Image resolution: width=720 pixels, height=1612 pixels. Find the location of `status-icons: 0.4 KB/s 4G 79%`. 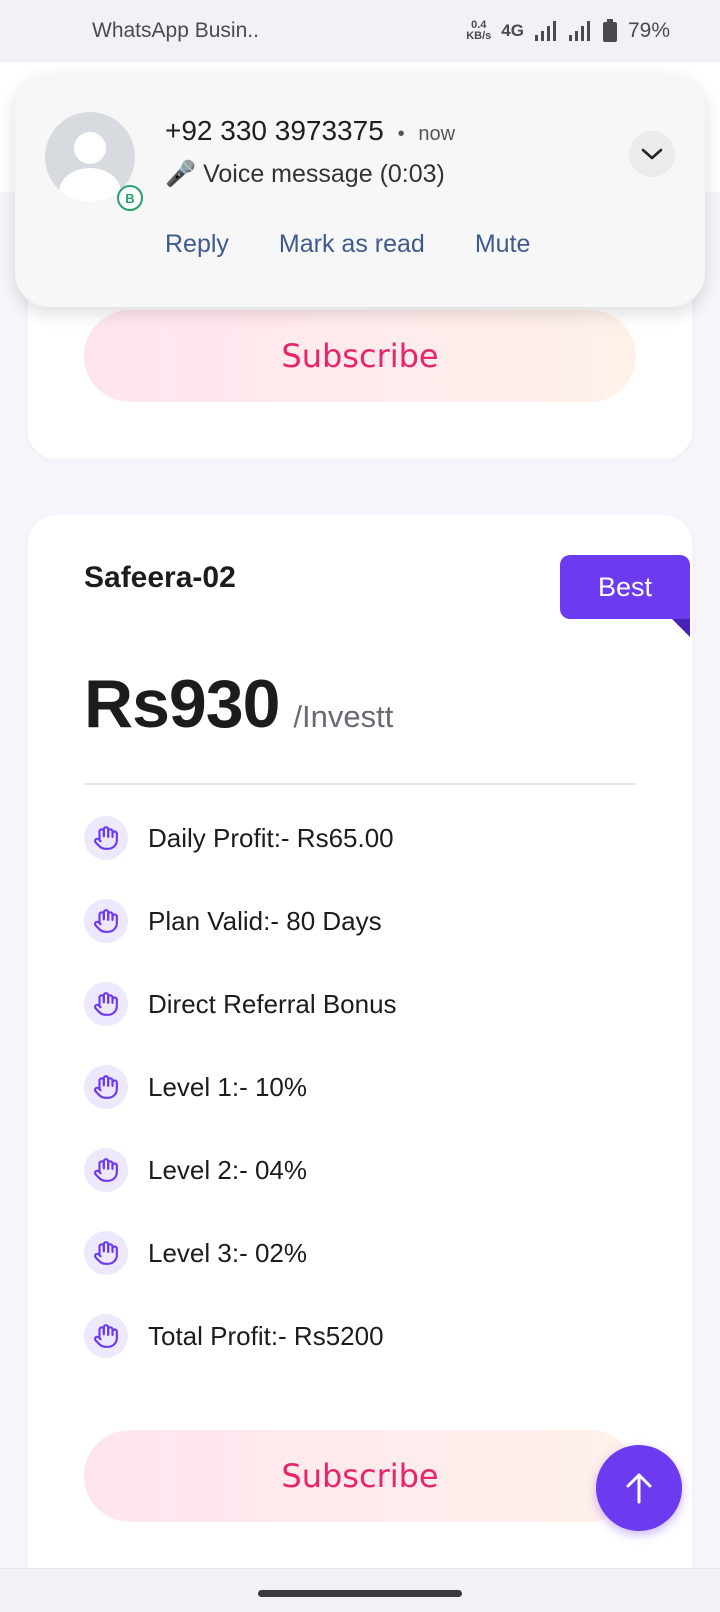

status-icons: 0.4 KB/s 4G 79% is located at coordinates (568, 31).